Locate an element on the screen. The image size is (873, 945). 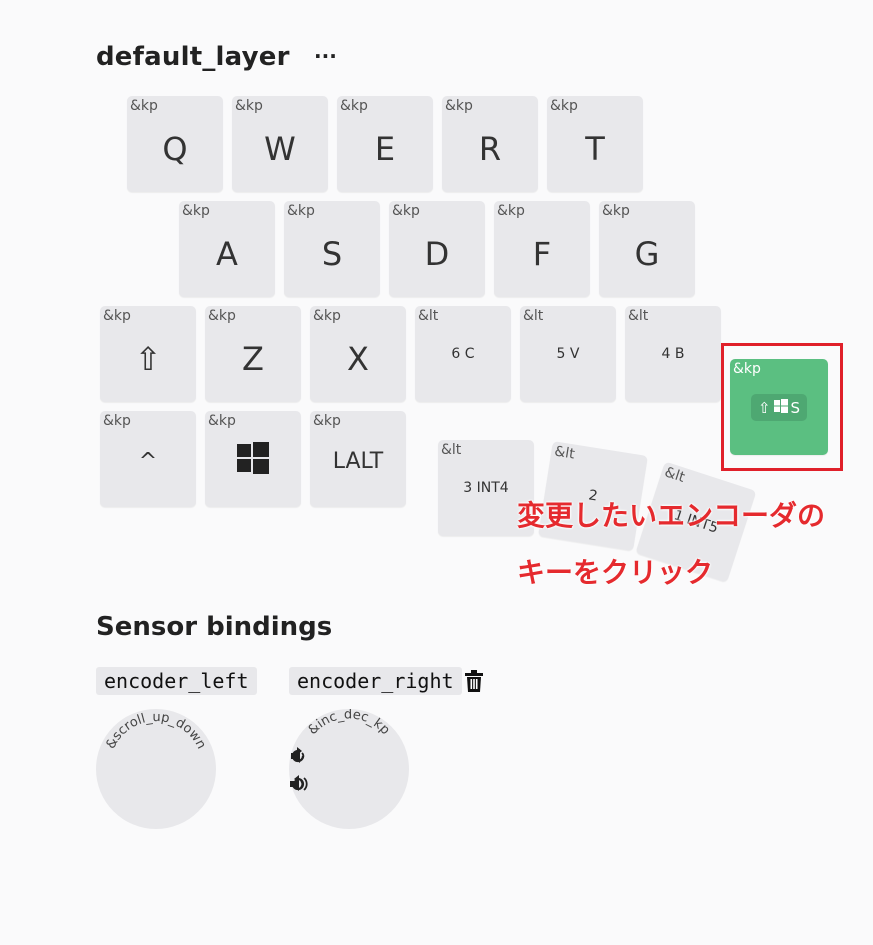
encoder-left: &scroll_up_down is located at coordinates (156, 769).